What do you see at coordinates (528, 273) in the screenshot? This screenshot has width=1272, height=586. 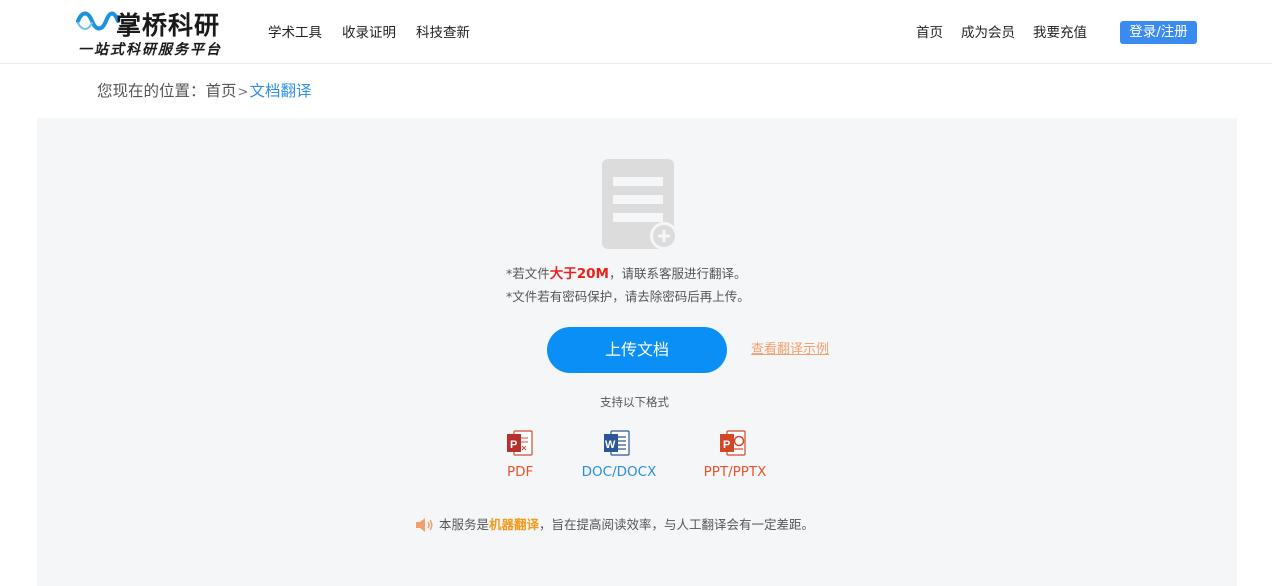 I see `size-note-prefix: *若文件` at bounding box center [528, 273].